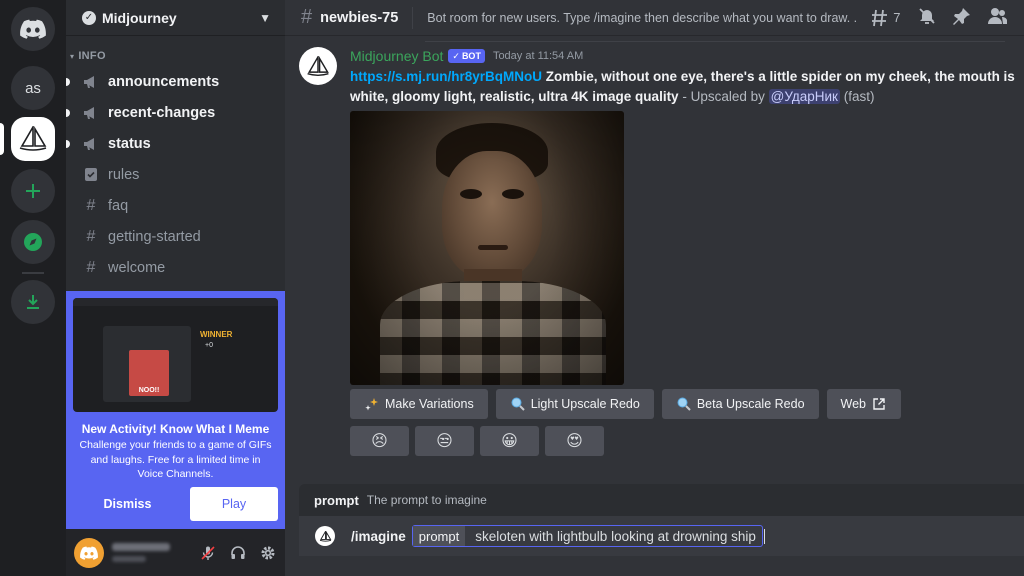 The width and height of the screenshot is (1024, 576). What do you see at coordinates (574, 404) in the screenshot?
I see `light-upscale-redo-button: Light Upscale Redo` at bounding box center [574, 404].